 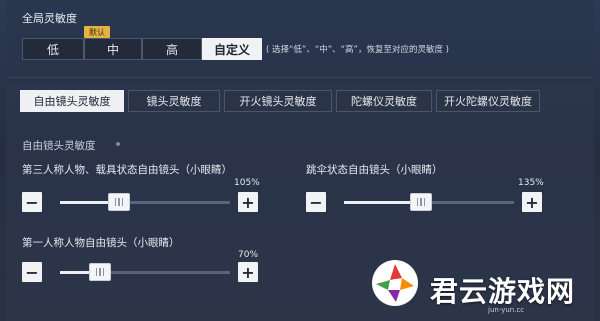 What do you see at coordinates (97, 32) in the screenshot?
I see `default-badge: 默认` at bounding box center [97, 32].